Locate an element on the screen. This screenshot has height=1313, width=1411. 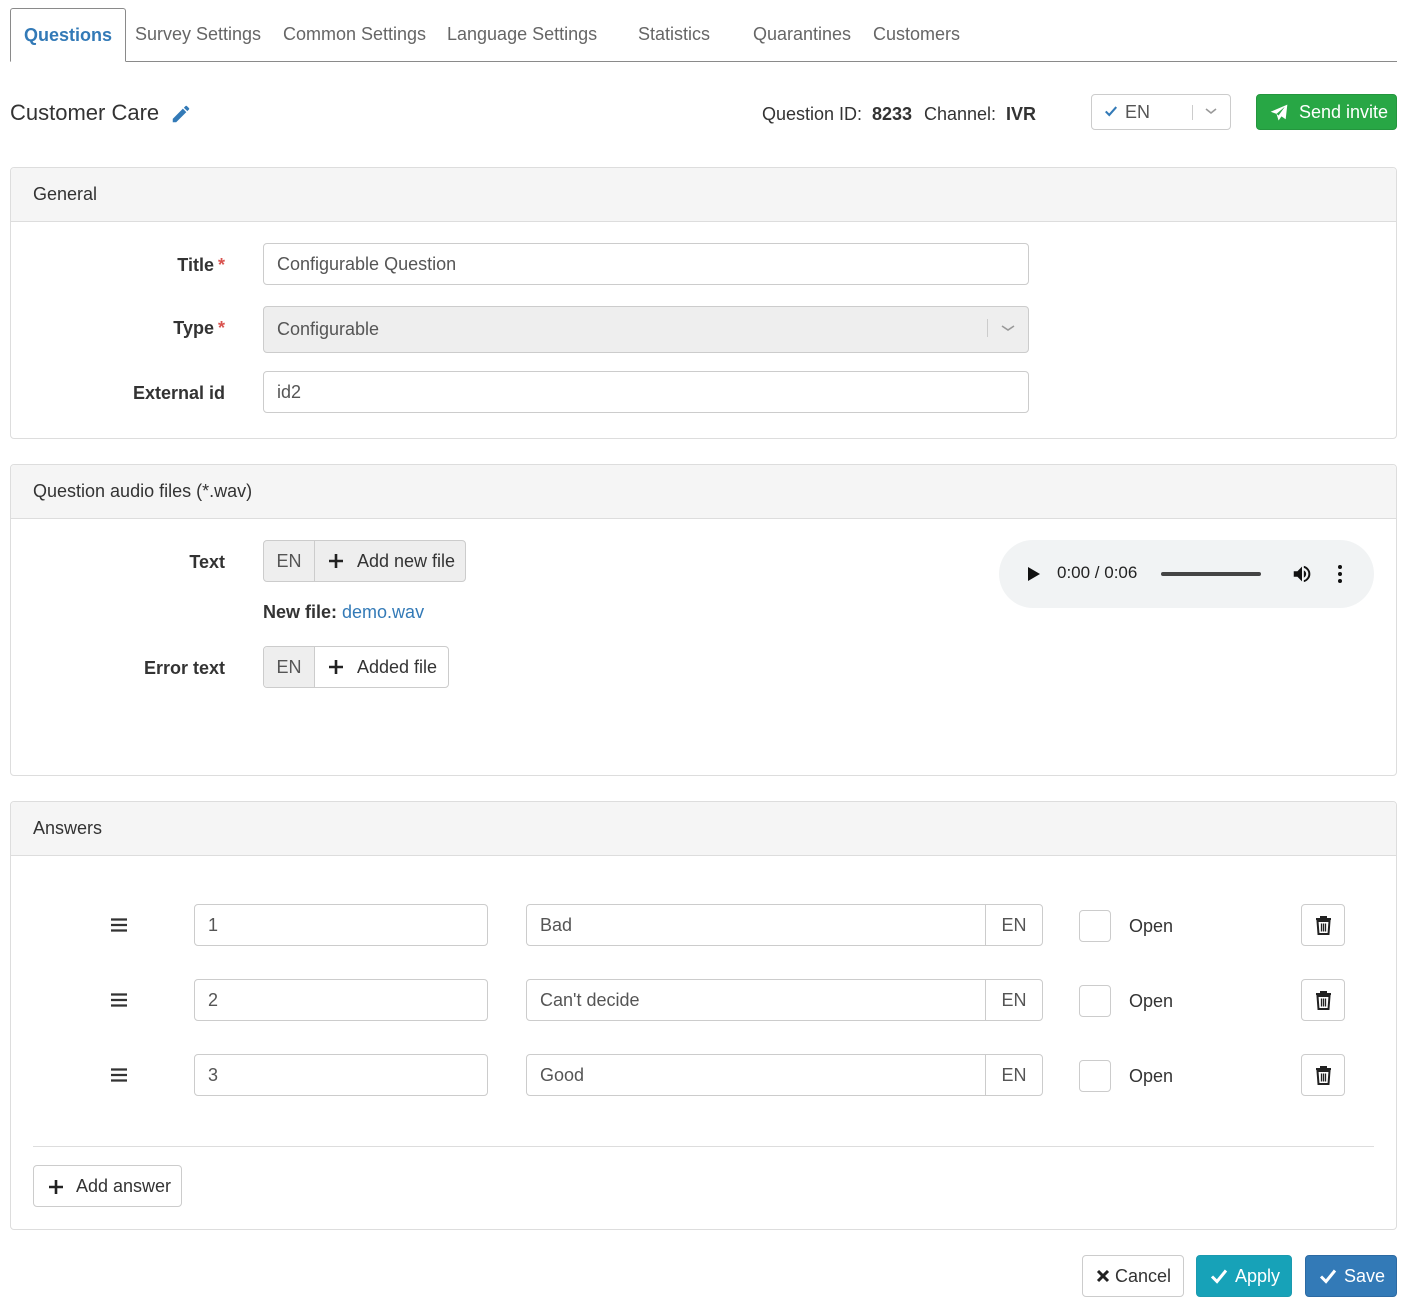
audio-player: 0:00 / 0:06 is located at coordinates (1186, 574).